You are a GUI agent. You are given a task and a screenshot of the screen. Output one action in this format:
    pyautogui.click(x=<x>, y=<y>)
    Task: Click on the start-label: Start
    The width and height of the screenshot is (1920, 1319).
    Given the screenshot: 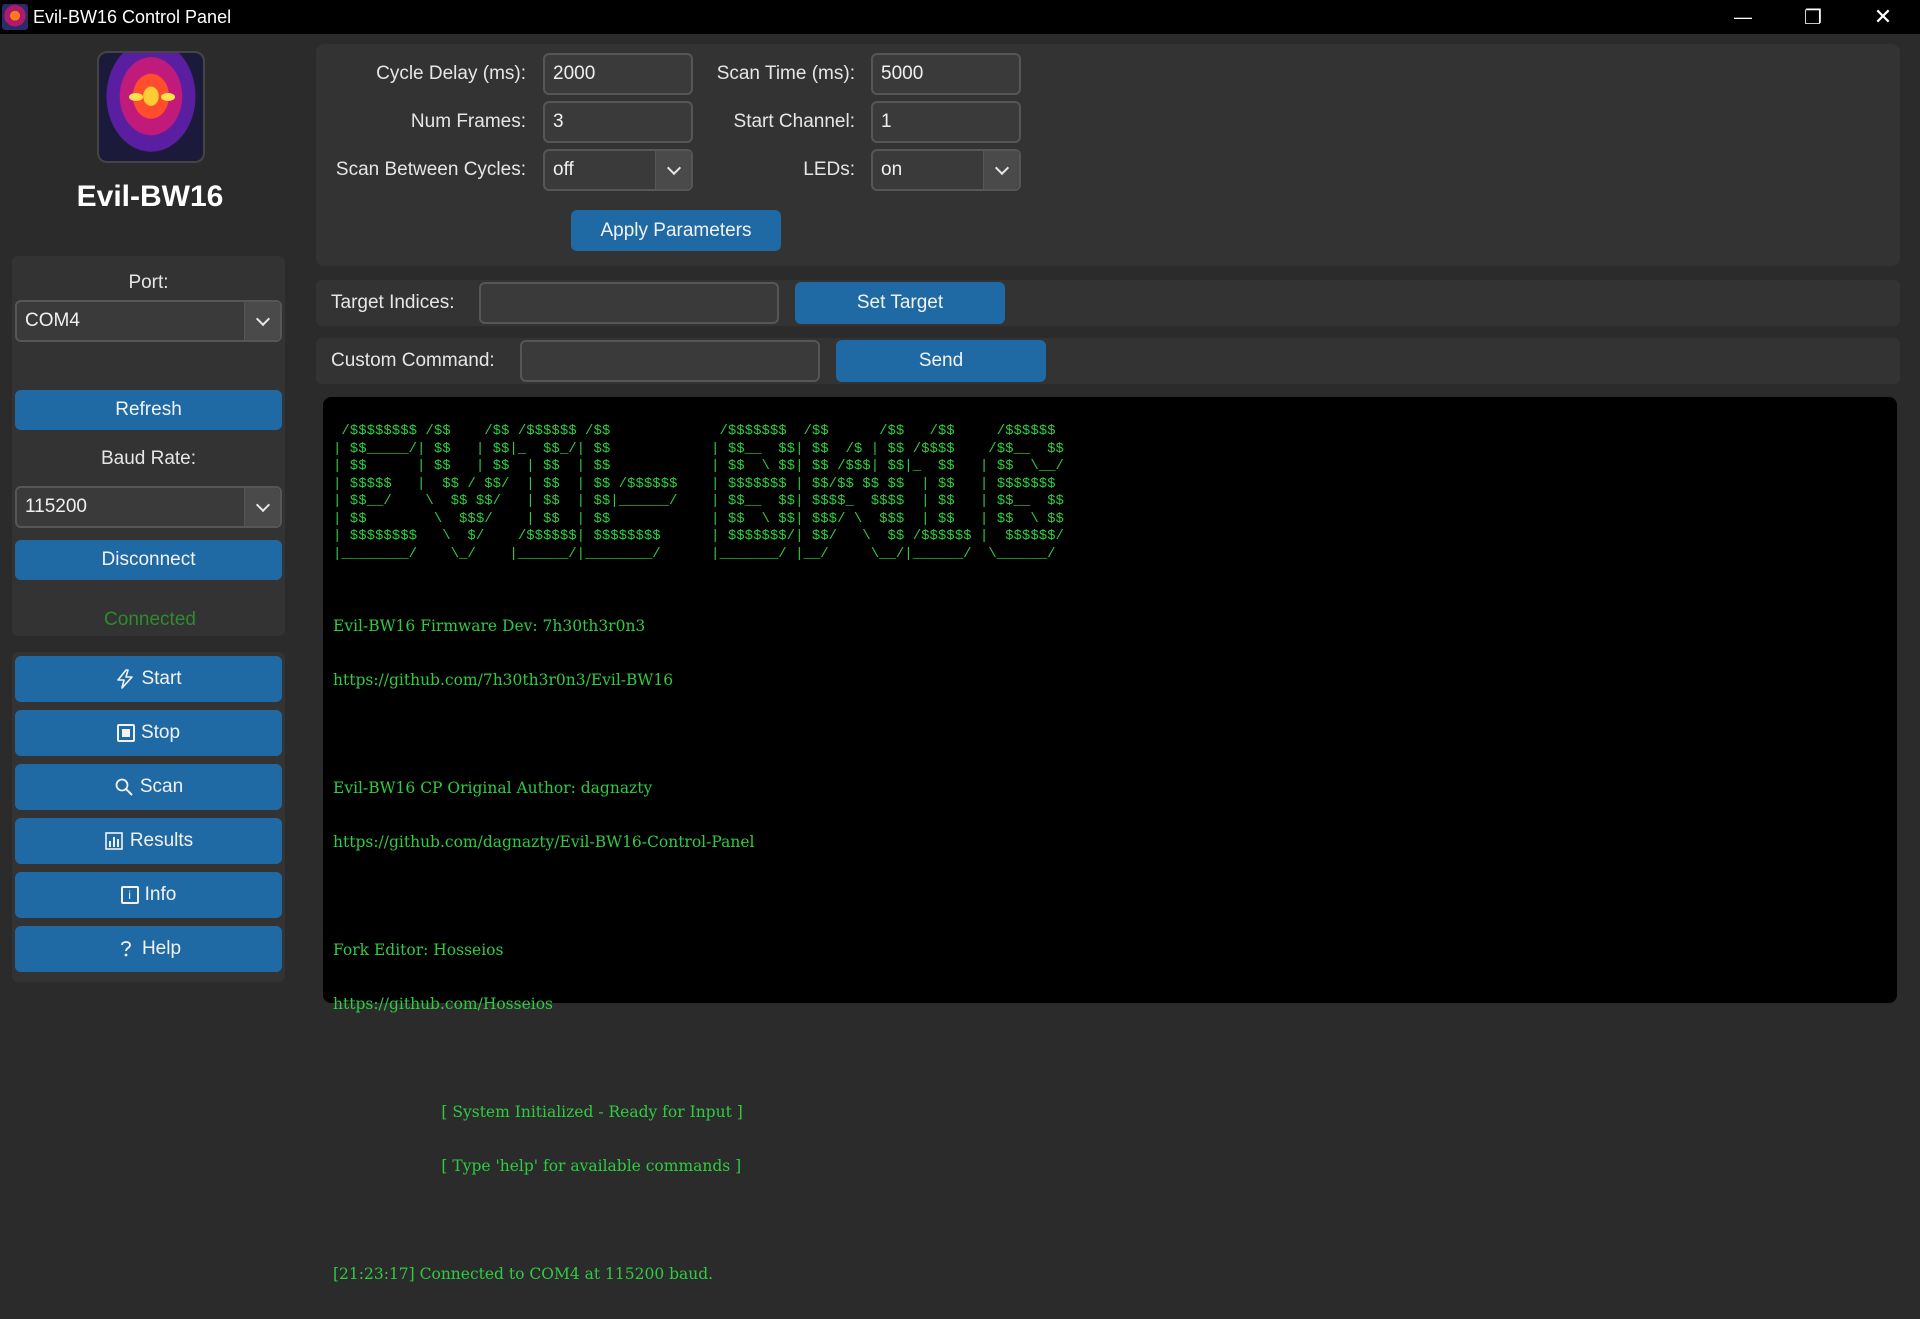 What is the action you would take?
    pyautogui.click(x=161, y=678)
    